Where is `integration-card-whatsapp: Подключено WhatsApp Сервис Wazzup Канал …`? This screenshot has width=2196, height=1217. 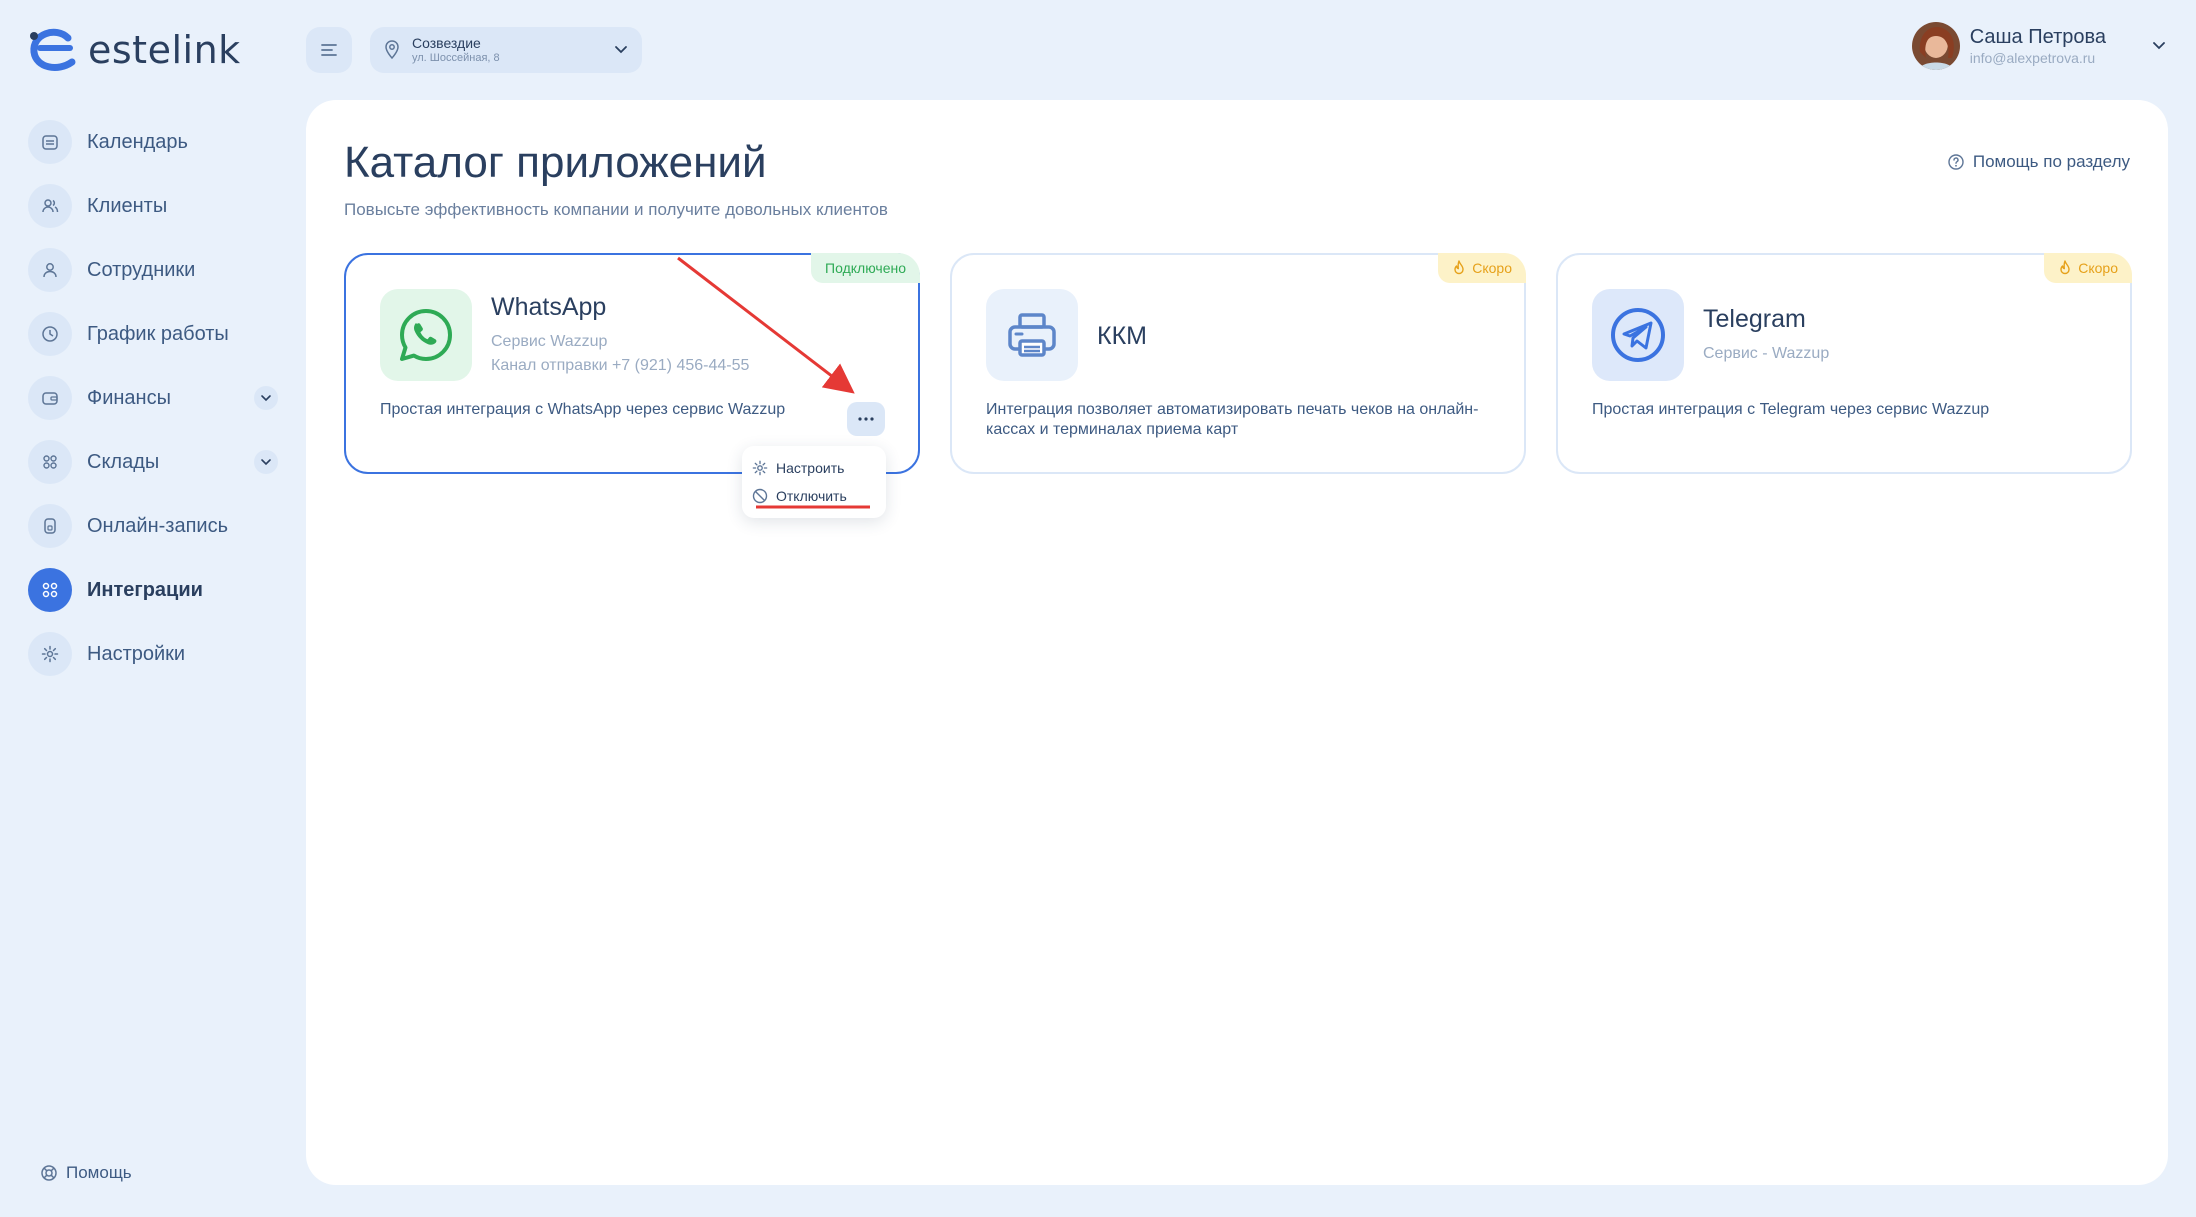
integration-card-whatsapp: Подключено WhatsApp Сервис Wazzup Канал … is located at coordinates (632, 363).